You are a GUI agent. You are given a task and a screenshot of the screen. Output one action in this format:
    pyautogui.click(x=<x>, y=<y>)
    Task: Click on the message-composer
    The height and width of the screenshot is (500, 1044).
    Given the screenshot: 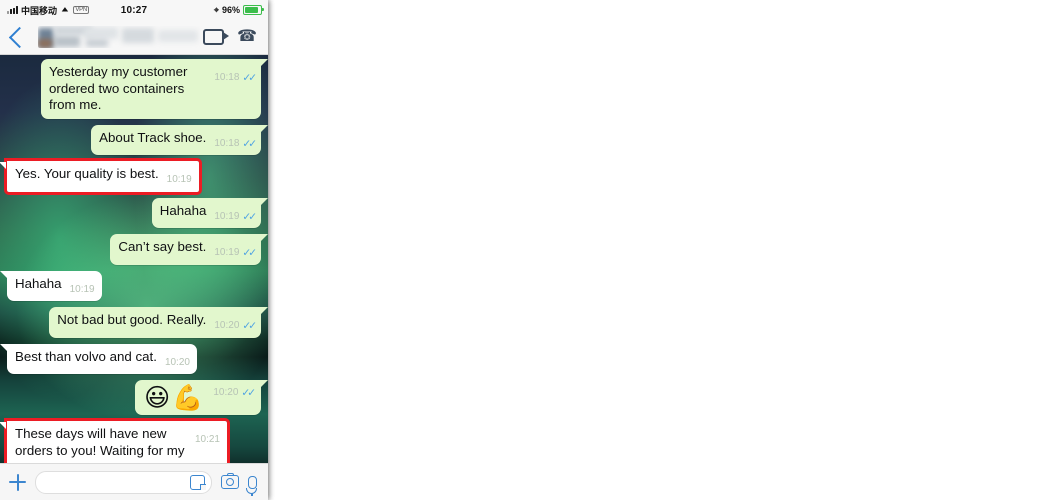 What is the action you would take?
    pyautogui.click(x=134, y=481)
    